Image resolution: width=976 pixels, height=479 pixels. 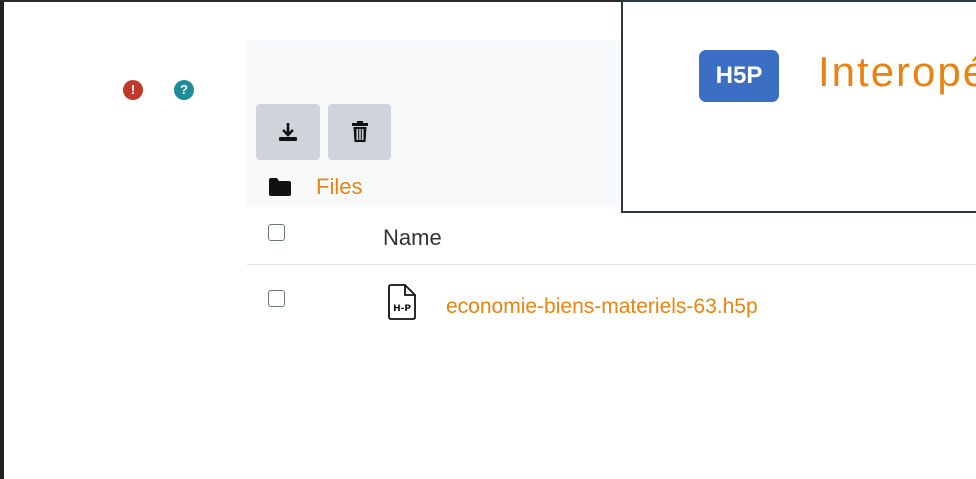 I want to click on select-all-checkbox, so click(x=276, y=232).